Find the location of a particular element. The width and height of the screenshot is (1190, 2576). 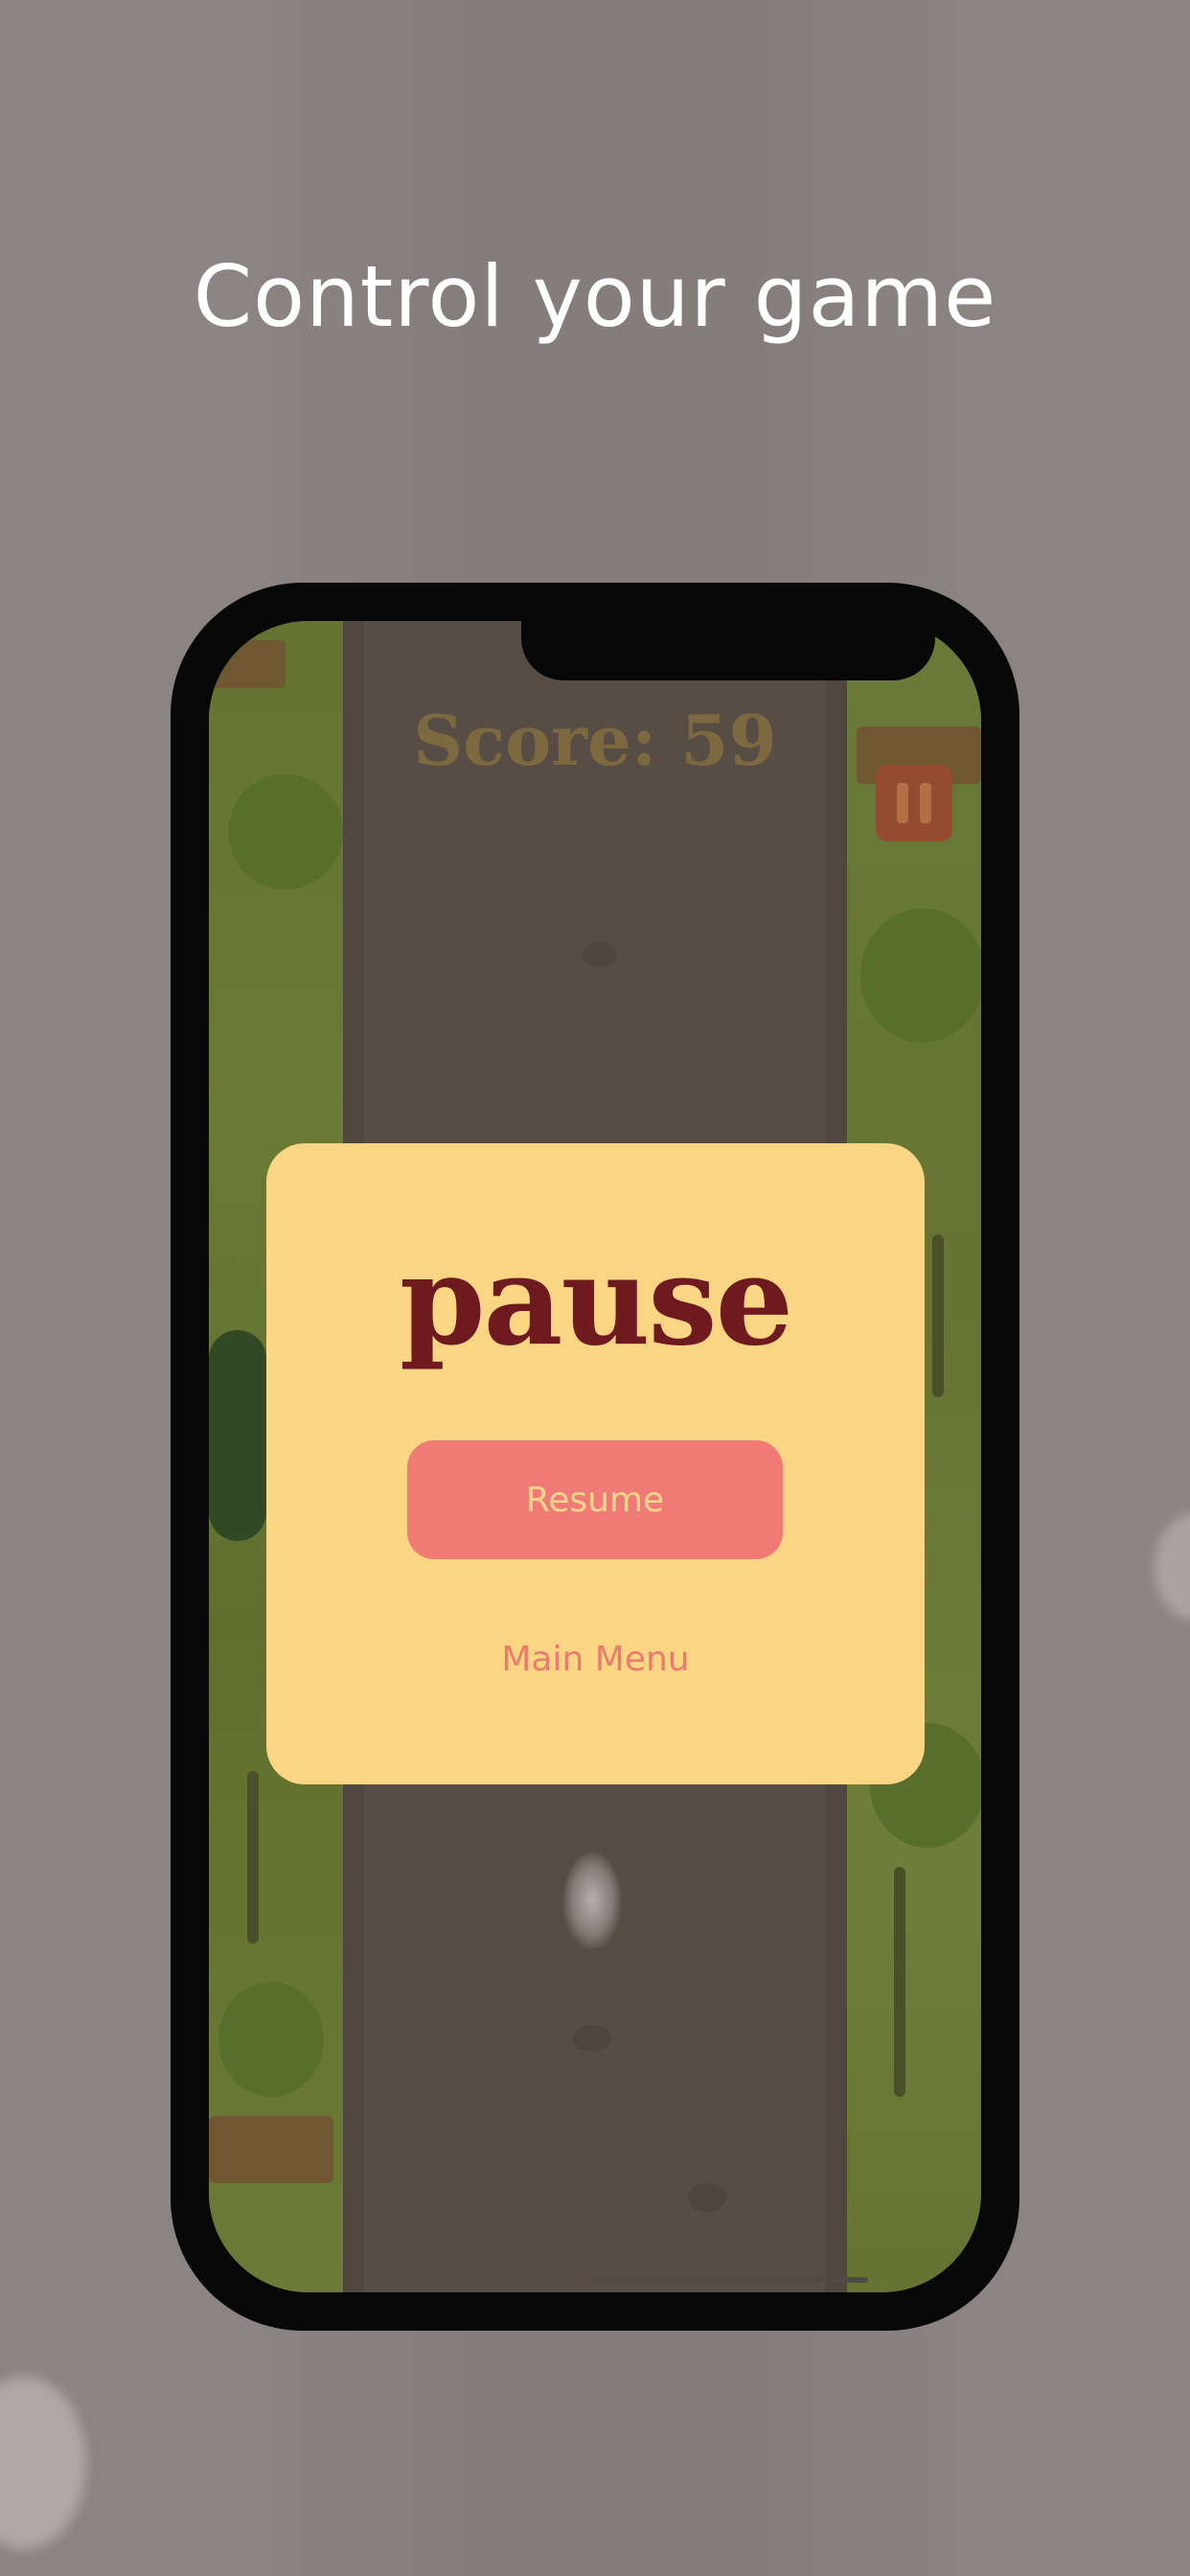

pause-title: pause is located at coordinates (596, 1301).